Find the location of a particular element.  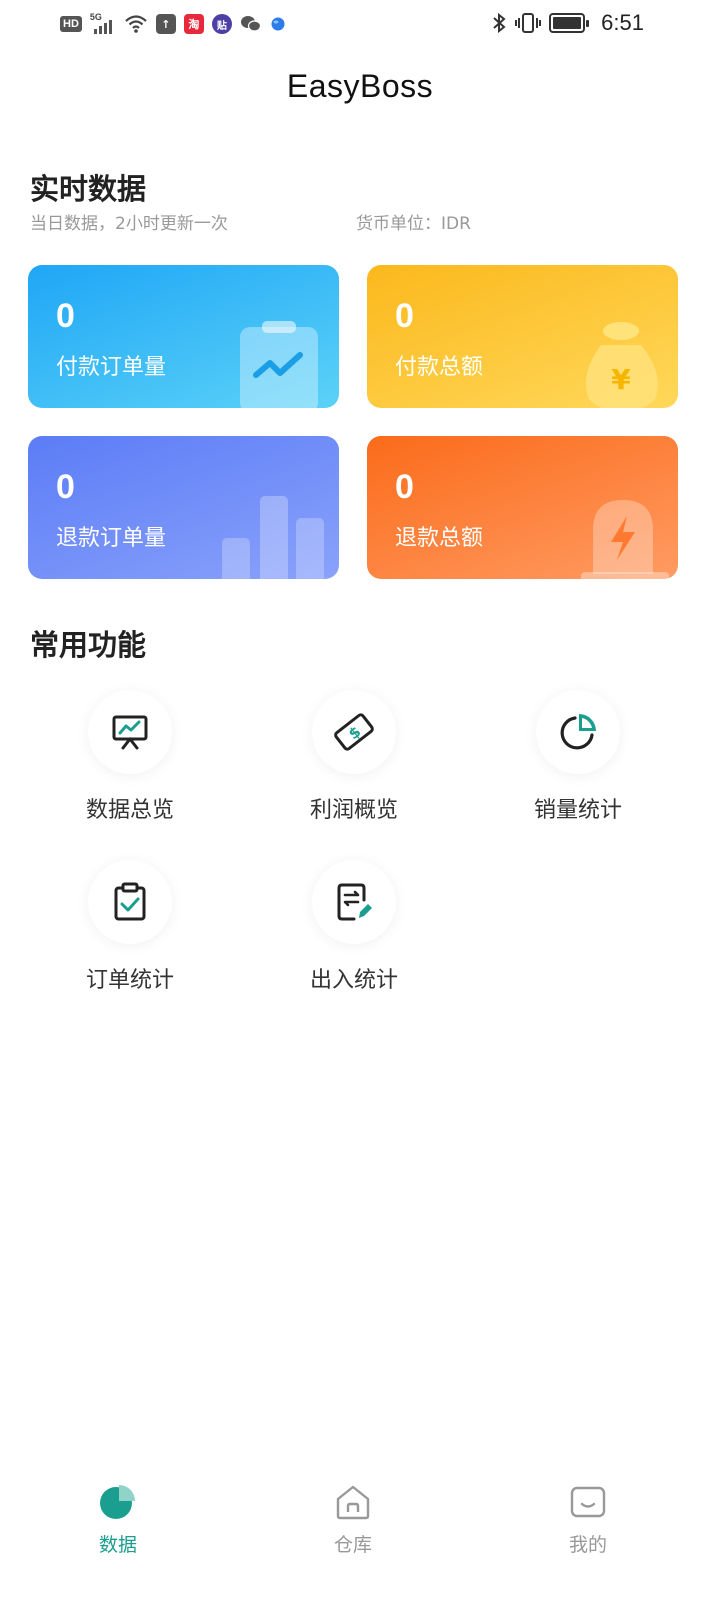

bottom-nav: 数据 仓库 我的 is located at coordinates (360, 1535).